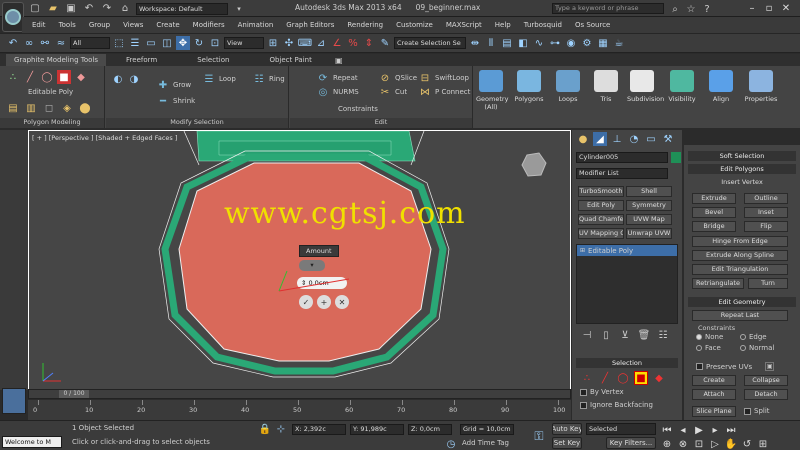 The width and height of the screenshot is (800, 450). I want to click on bevel-button: Bevel, so click(714, 212).